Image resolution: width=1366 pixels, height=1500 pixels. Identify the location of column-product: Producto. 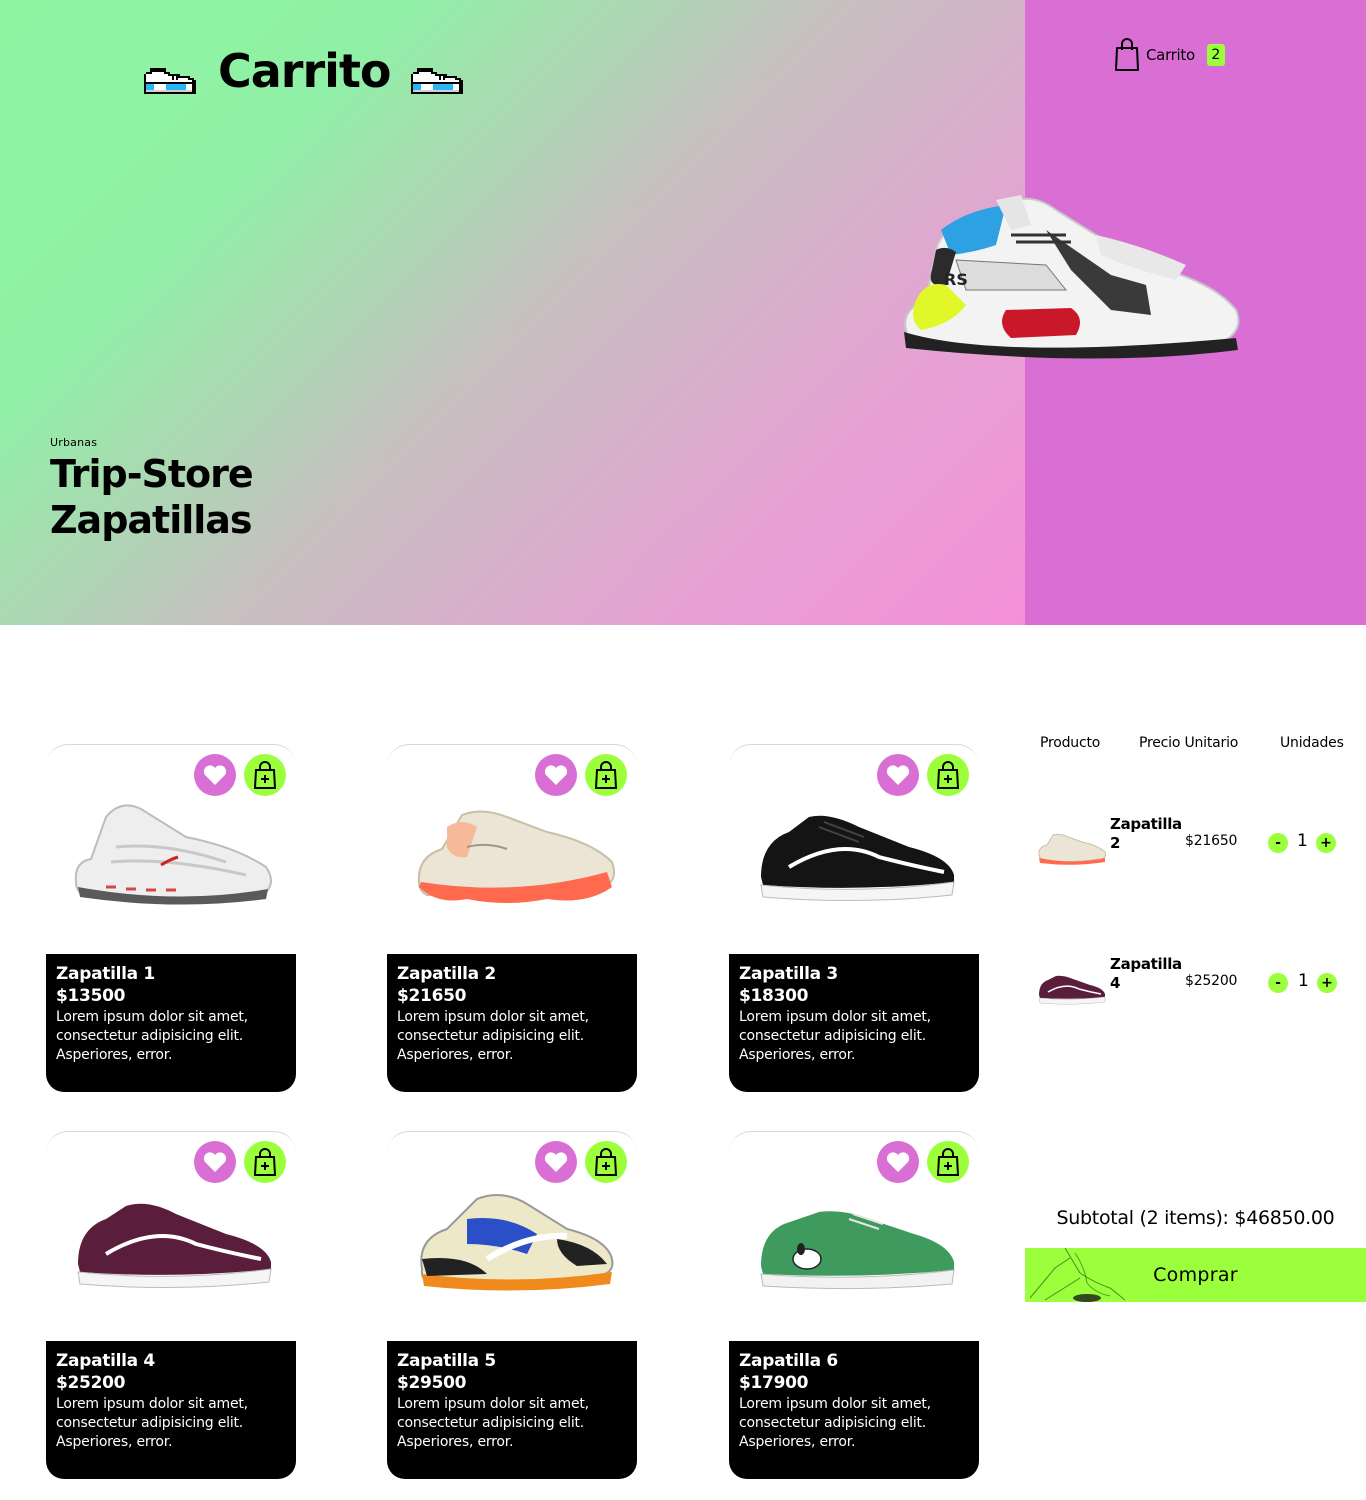
(1070, 743).